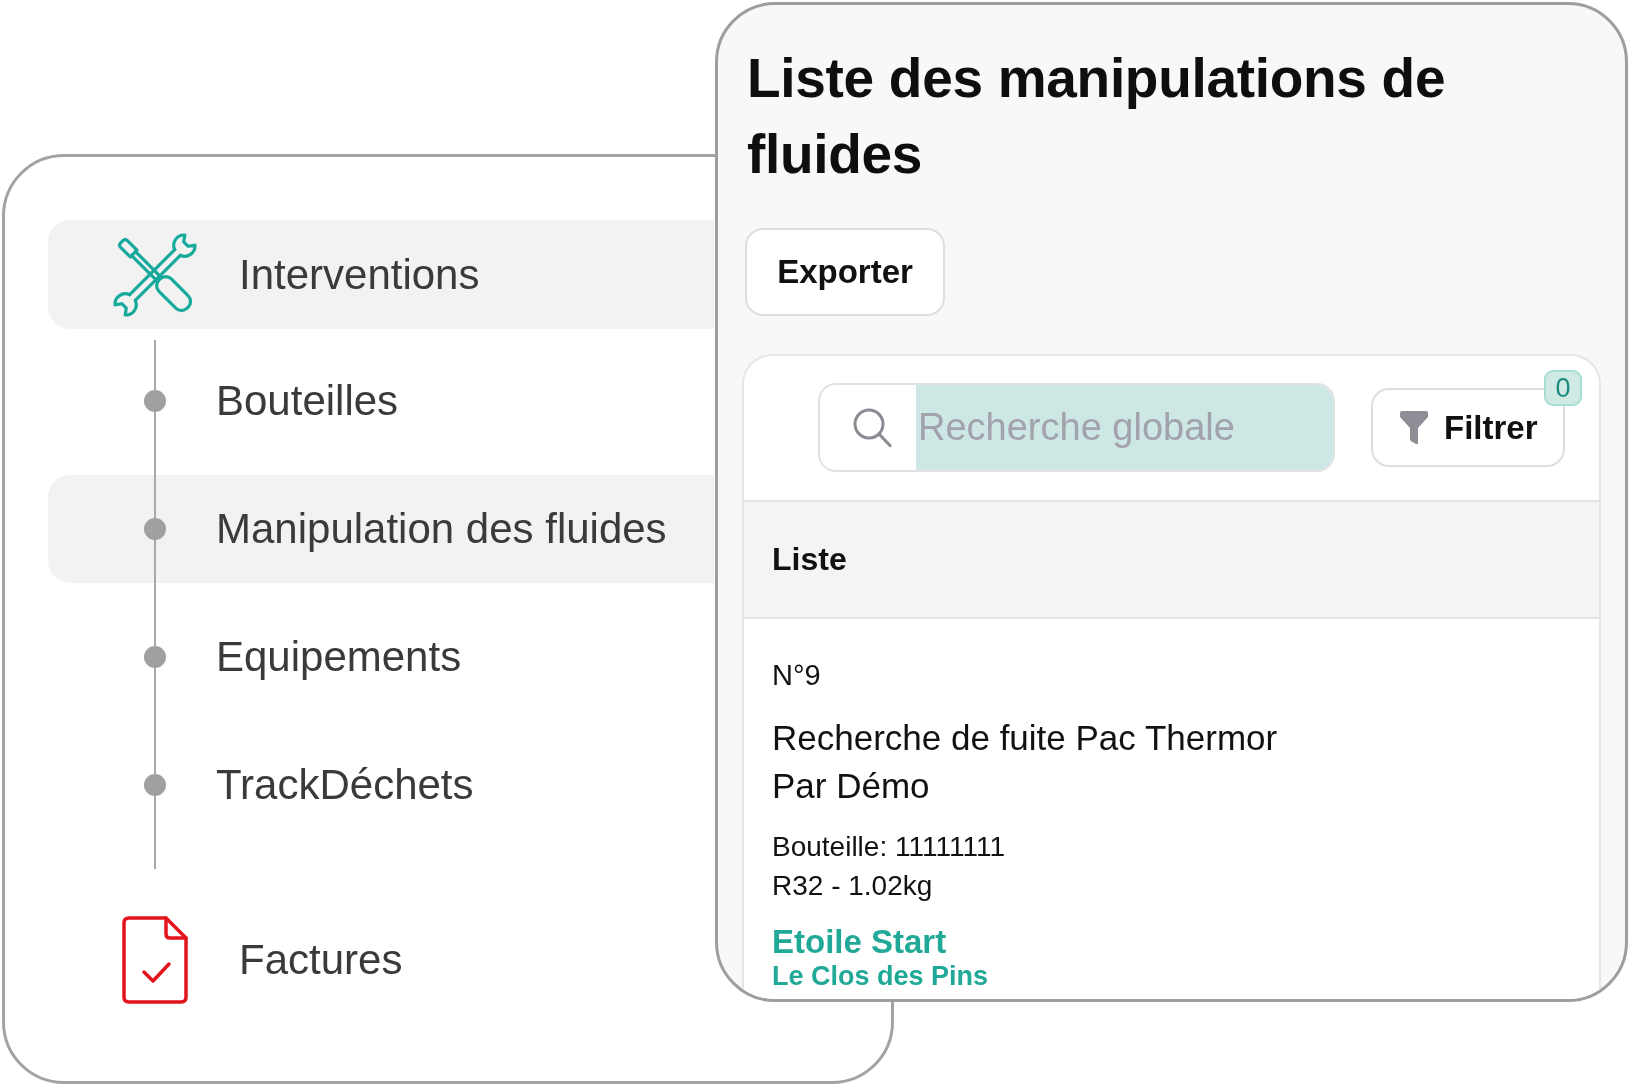 This screenshot has height=1086, width=1630. Describe the element at coordinates (381, 274) in the screenshot. I see `nav-item: Interventions` at that location.